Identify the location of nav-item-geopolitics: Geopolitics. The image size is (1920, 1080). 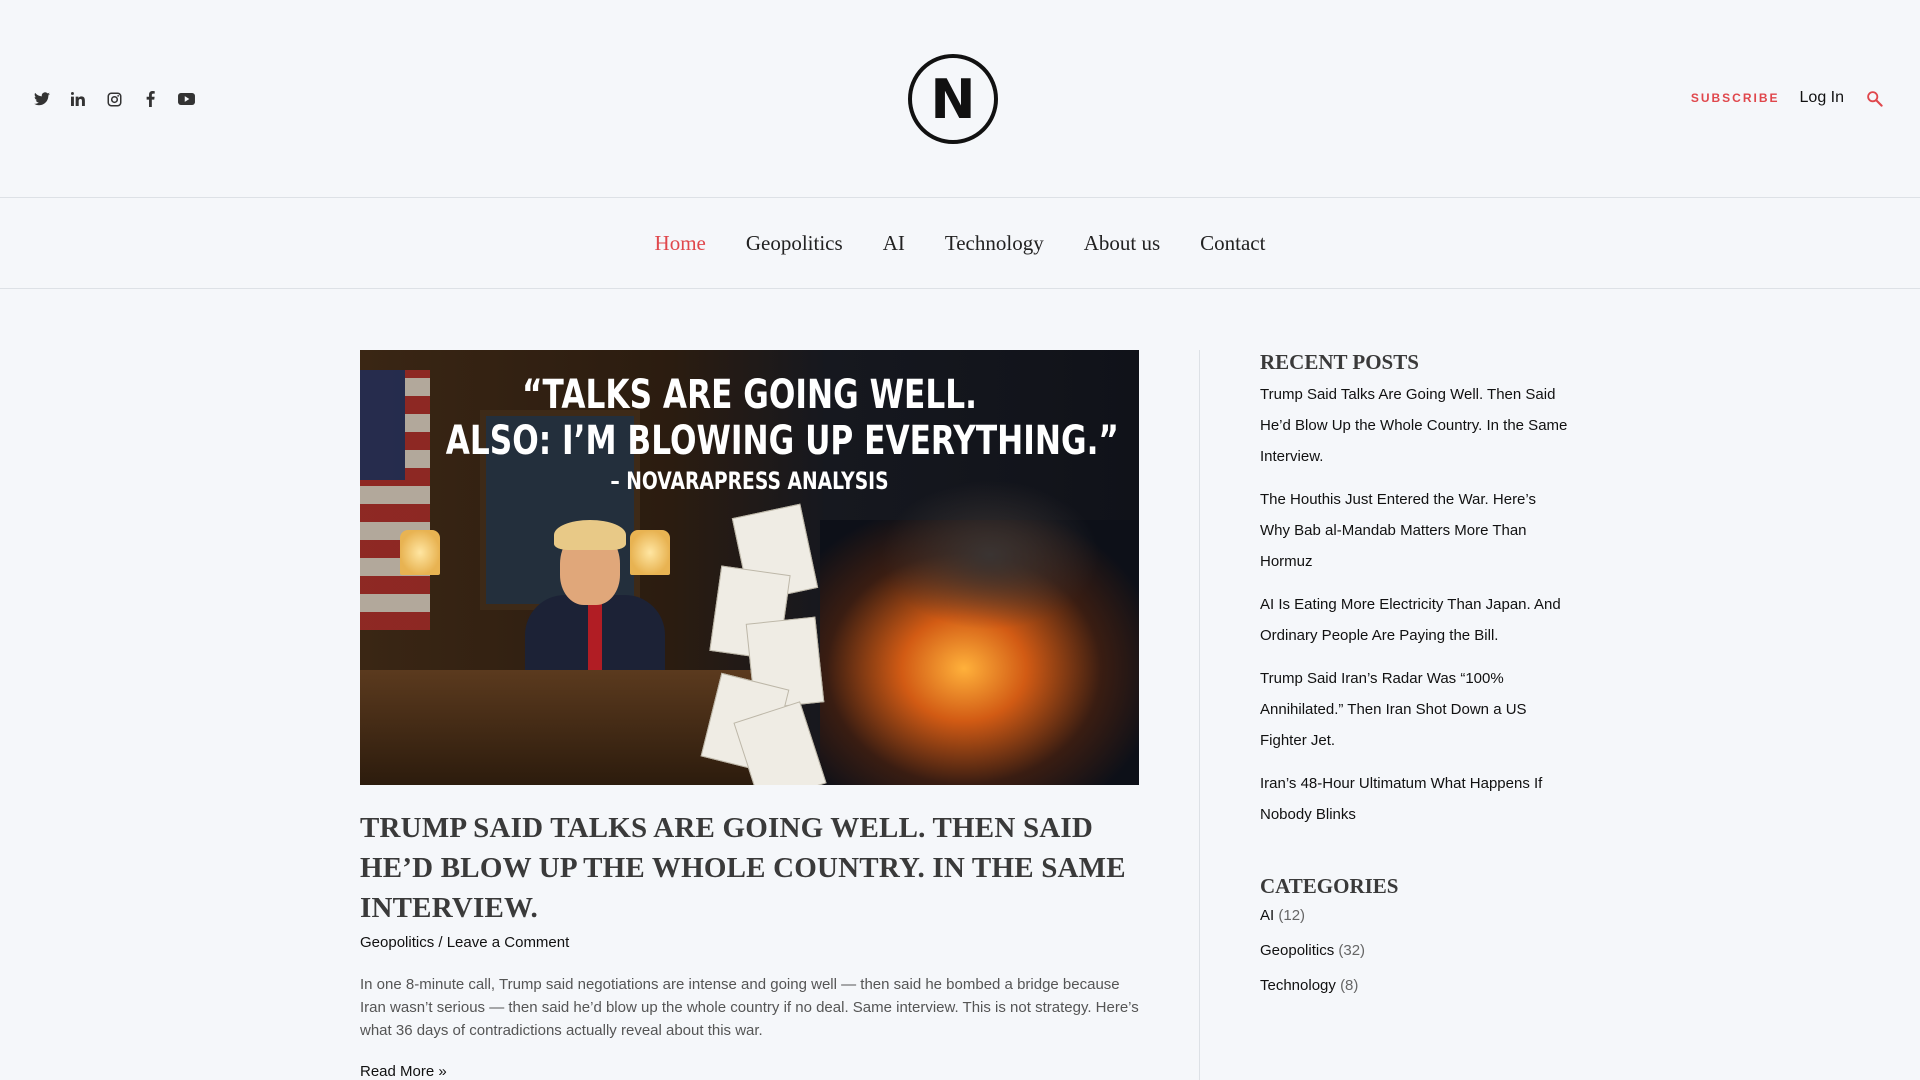
(794, 243).